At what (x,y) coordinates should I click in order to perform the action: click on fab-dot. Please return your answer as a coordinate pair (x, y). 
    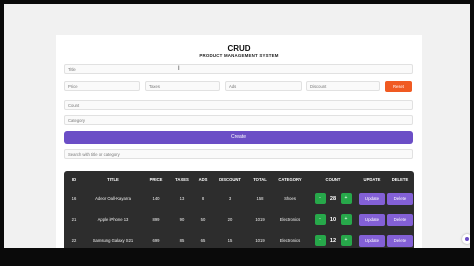
    Looking at the image, I should click on (467, 239).